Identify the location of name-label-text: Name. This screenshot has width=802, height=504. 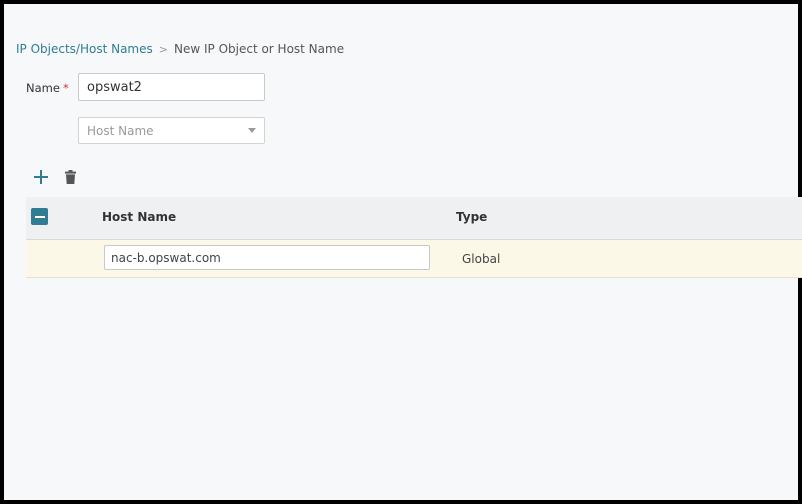
(43, 88).